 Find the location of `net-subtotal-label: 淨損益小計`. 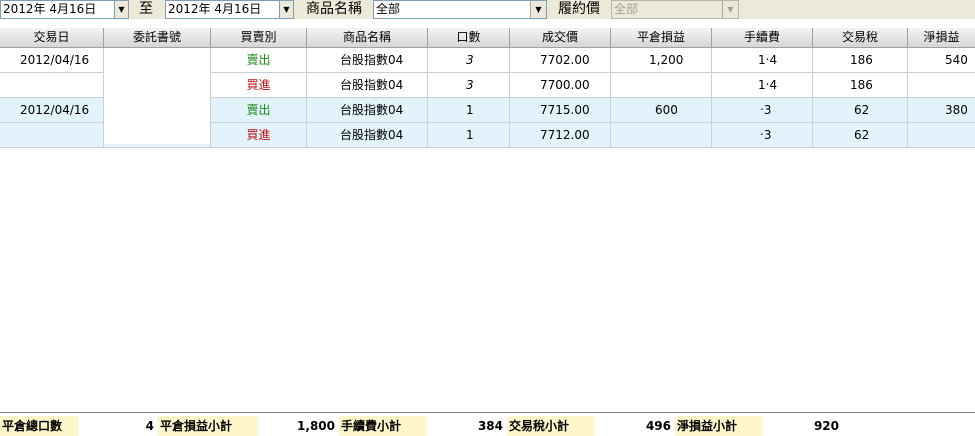

net-subtotal-label: 淨損益小計 is located at coordinates (719, 426).